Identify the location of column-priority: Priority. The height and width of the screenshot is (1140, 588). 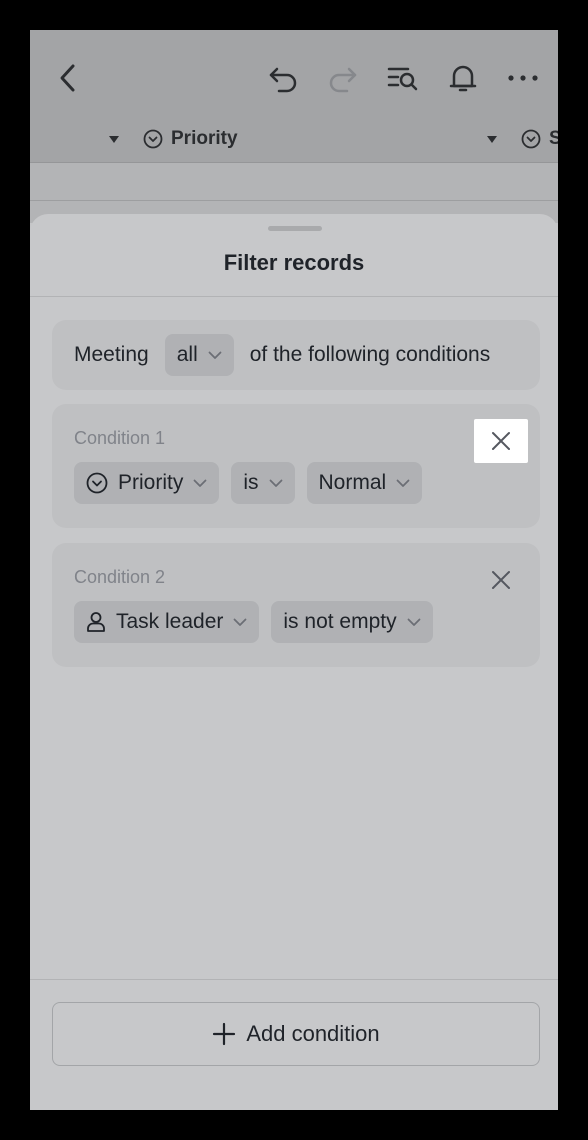
(190, 139).